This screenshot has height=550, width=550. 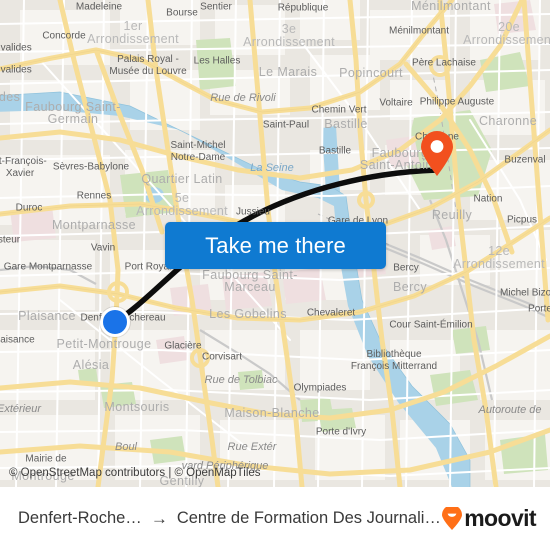 I want to click on destination-pin-icon, so click(x=437, y=153).